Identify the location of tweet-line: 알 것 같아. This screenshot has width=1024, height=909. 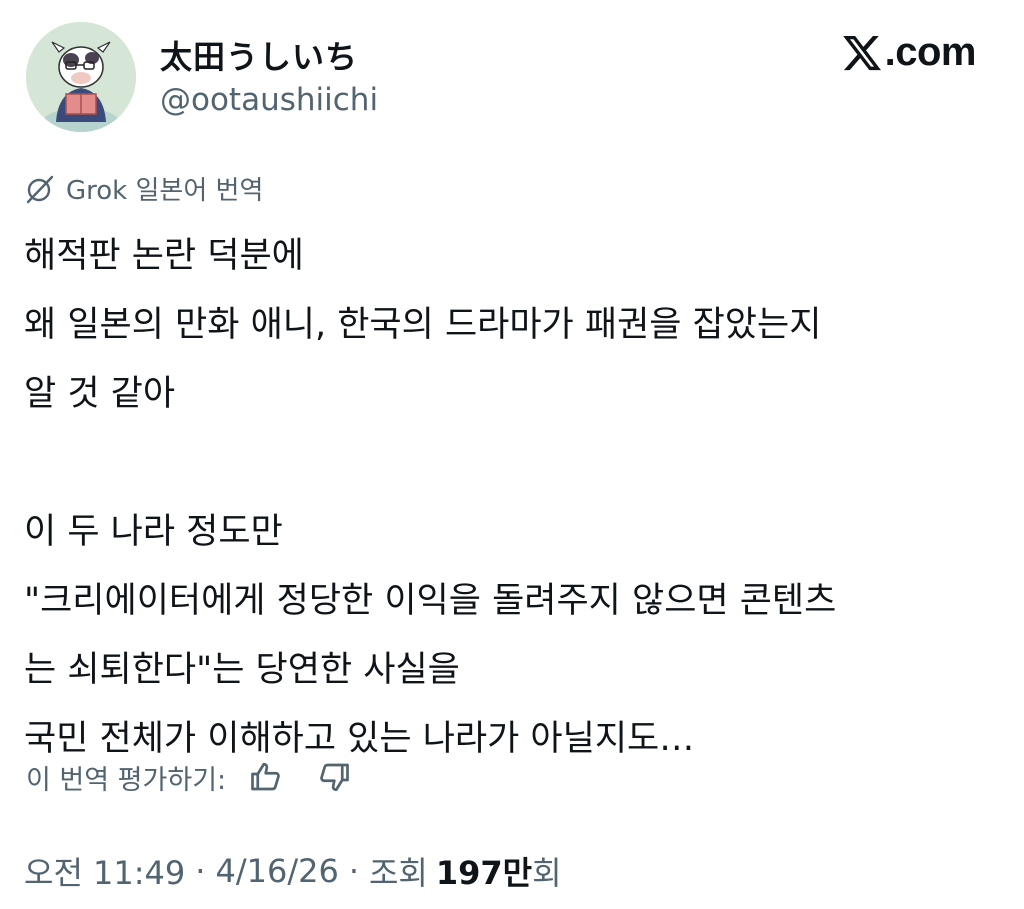
(100, 394).